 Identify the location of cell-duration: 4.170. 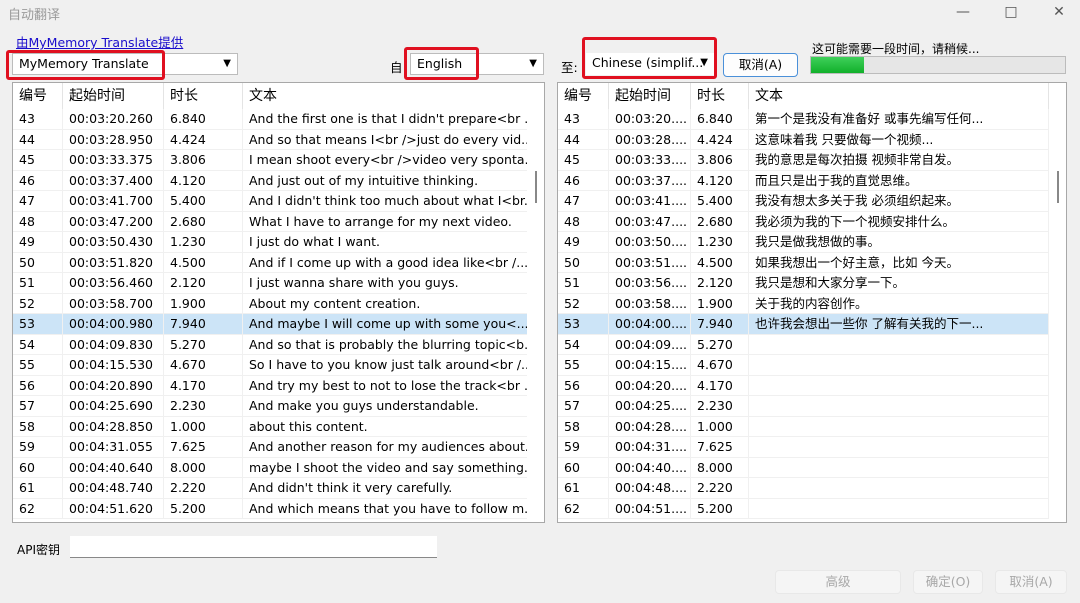
(720, 385).